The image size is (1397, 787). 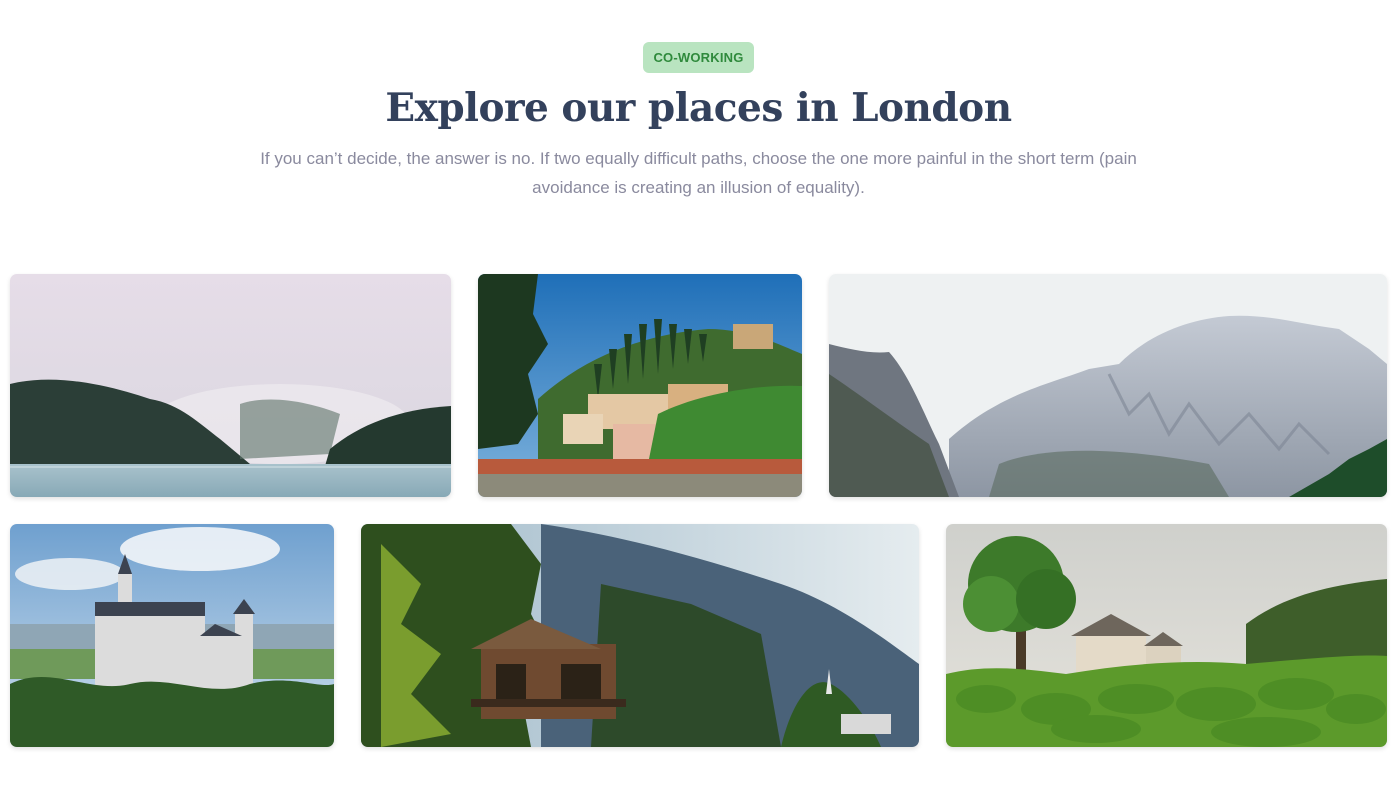 I want to click on gallery-card-foggy-lake, so click(x=230, y=385).